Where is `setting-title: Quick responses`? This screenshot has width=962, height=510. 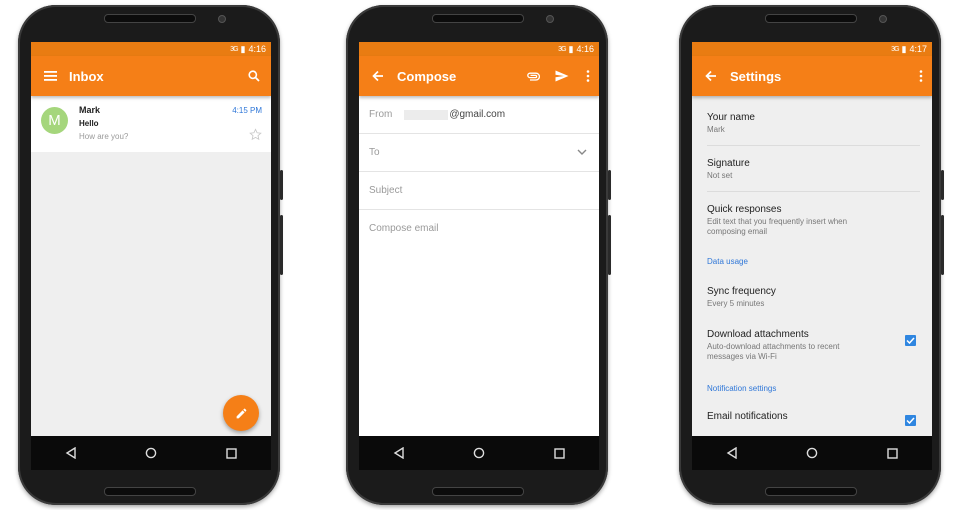 setting-title: Quick responses is located at coordinates (744, 209).